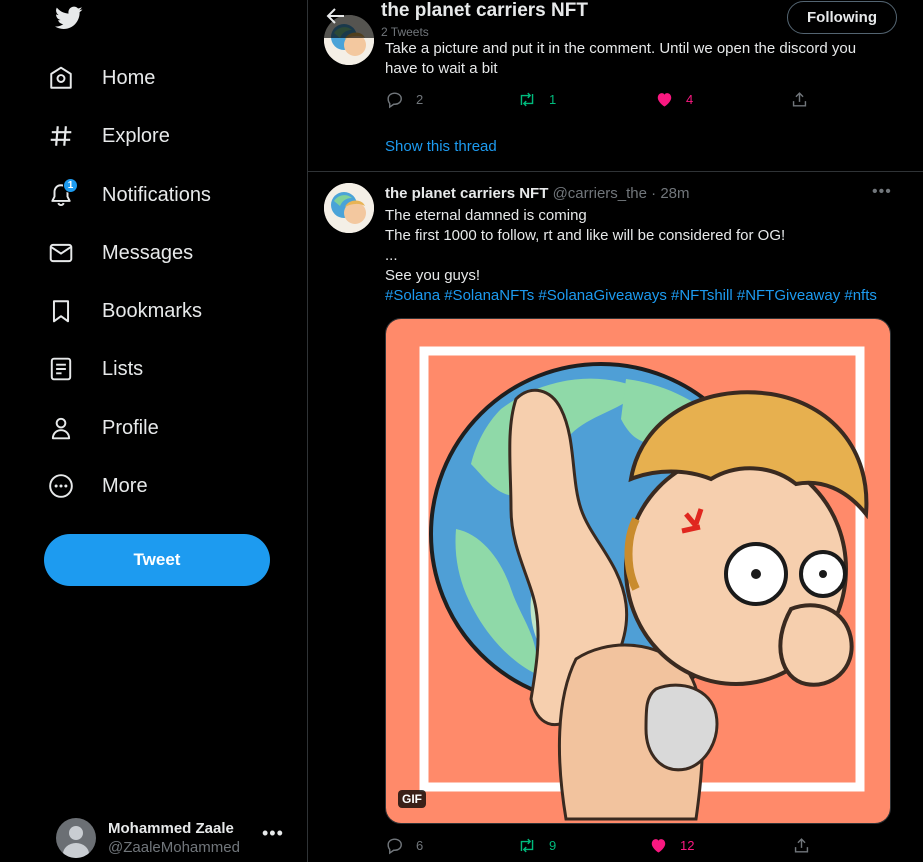 The image size is (923, 862). I want to click on divider, so click(615, 171).